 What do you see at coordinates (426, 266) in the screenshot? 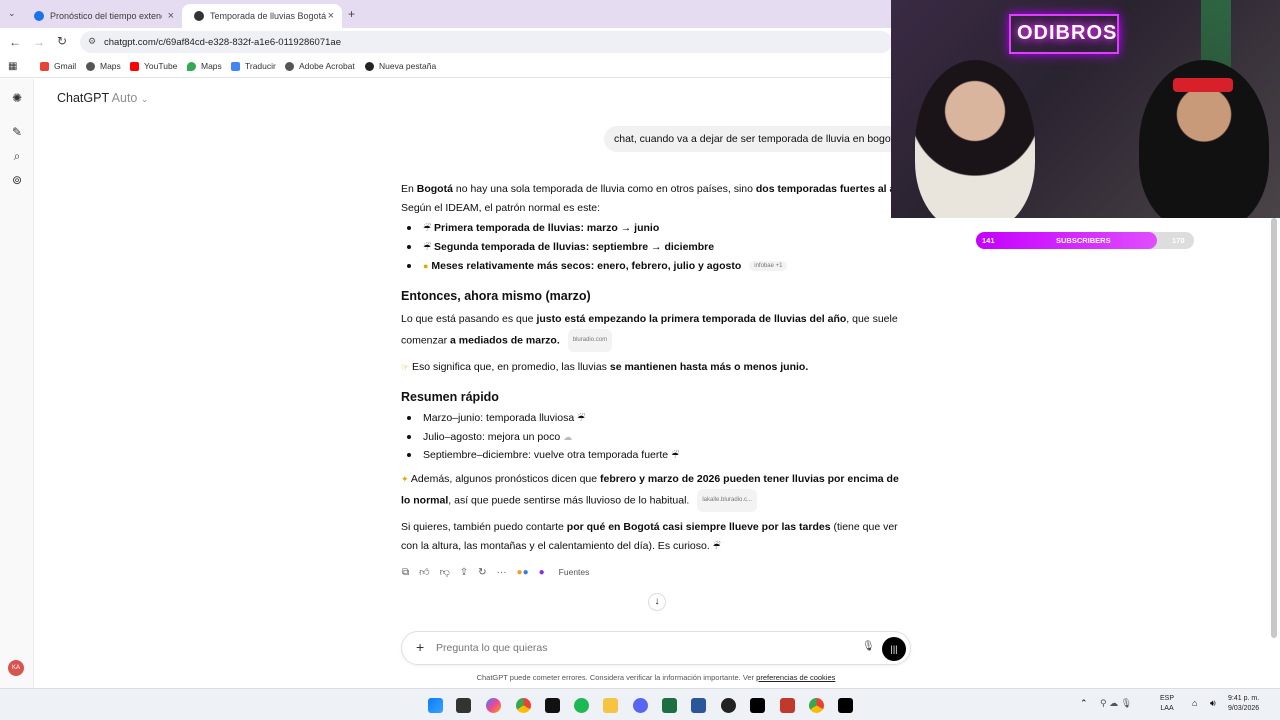
I see `sun-icon: ●` at bounding box center [426, 266].